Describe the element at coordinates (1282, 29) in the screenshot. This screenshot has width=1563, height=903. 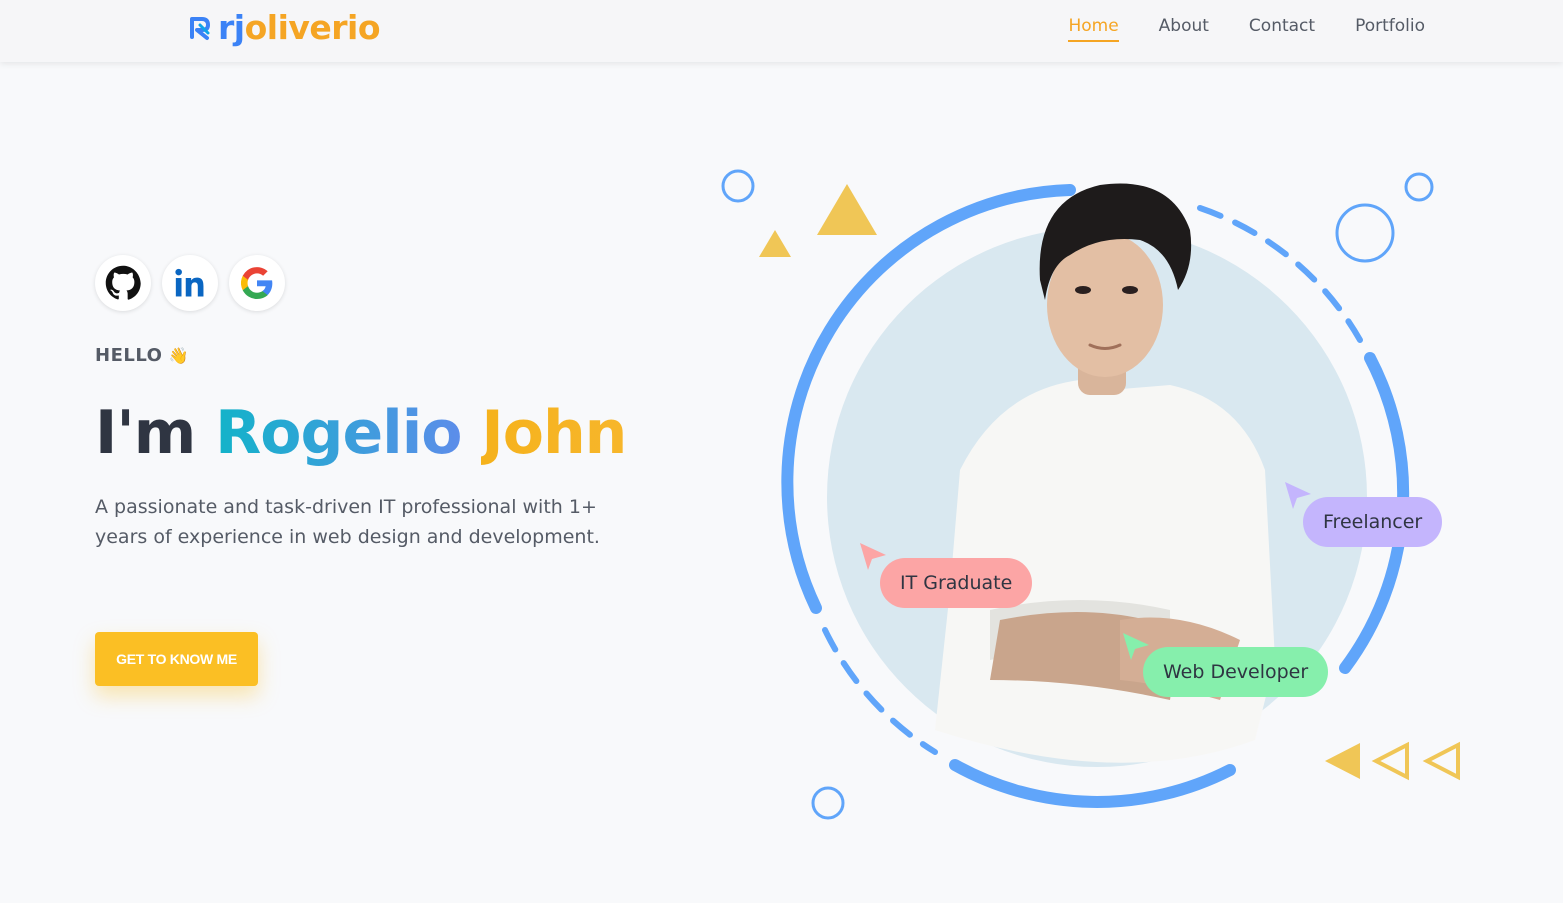
I see `nav-contact-link: Contact` at that location.